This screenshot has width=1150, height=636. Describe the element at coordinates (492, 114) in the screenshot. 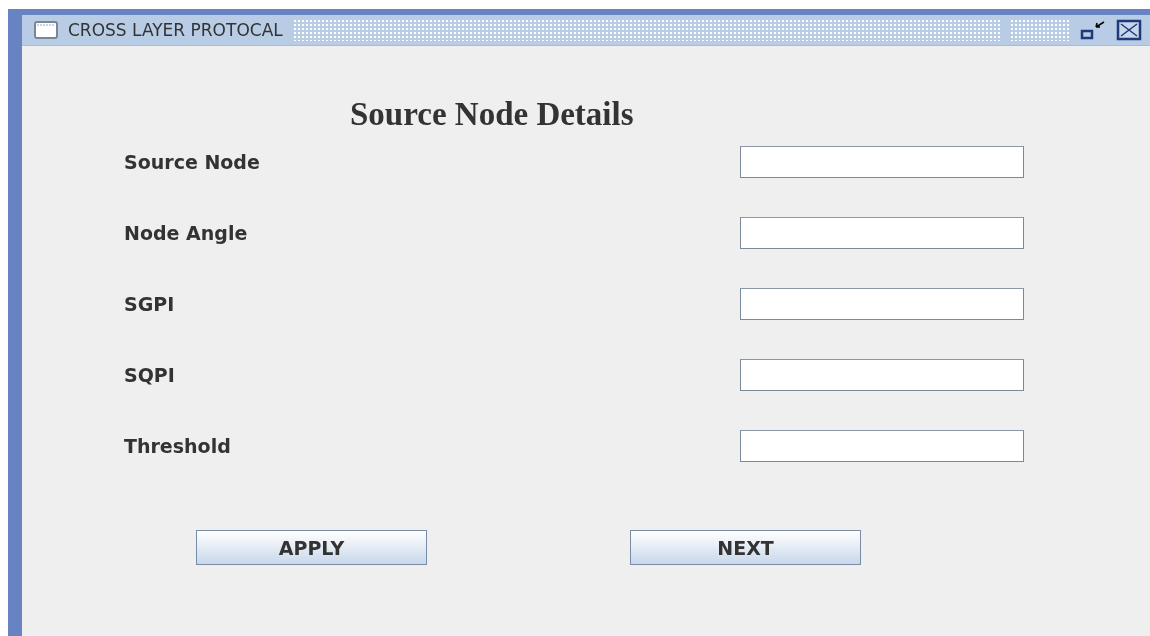

I see `form-heading: Source Node Details` at that location.